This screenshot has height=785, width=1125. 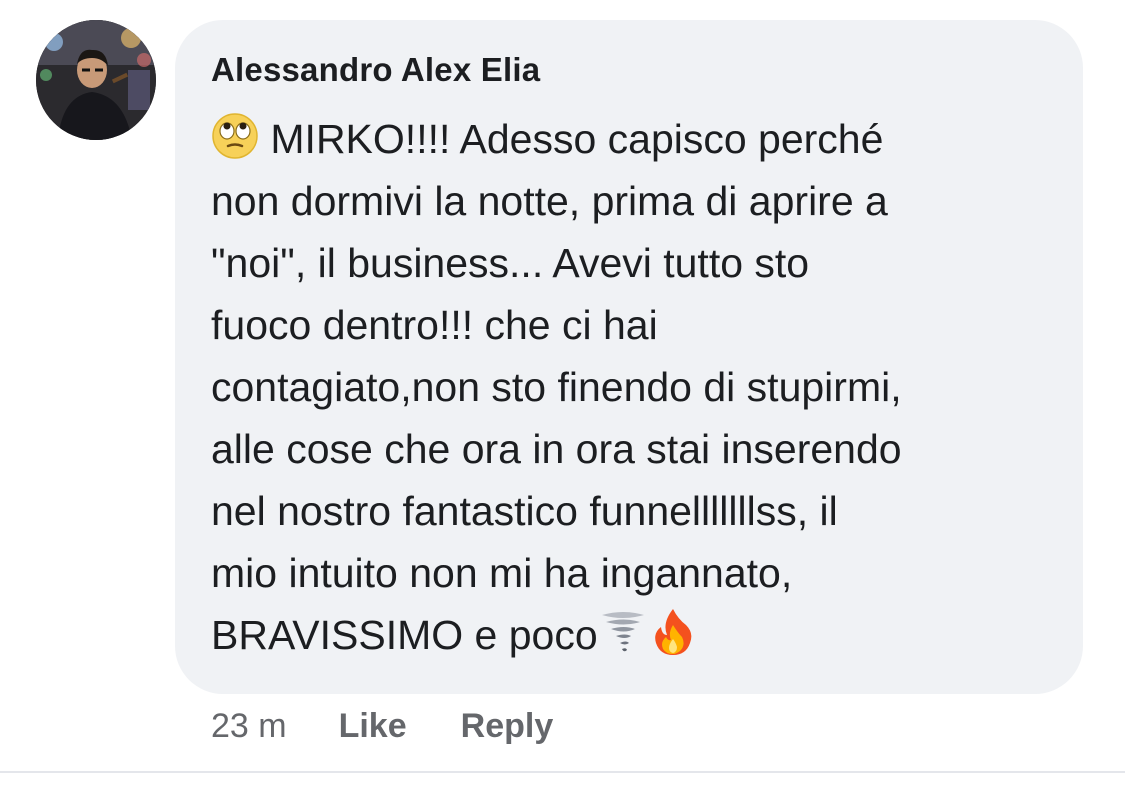 What do you see at coordinates (562, 772) in the screenshot?
I see `divider` at bounding box center [562, 772].